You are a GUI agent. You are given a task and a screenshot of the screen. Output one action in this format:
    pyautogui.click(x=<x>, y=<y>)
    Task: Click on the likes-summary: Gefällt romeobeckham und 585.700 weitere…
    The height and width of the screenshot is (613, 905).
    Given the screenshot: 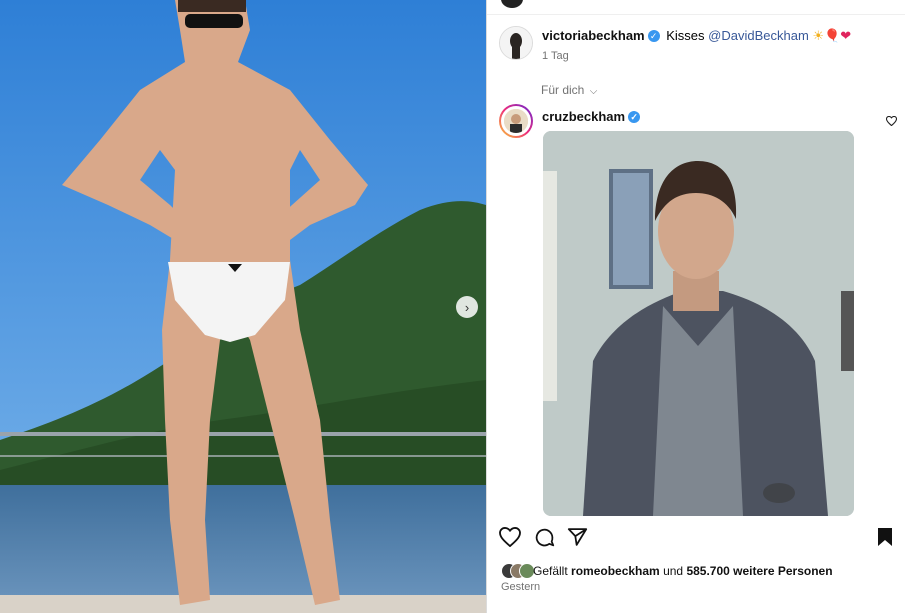 What is the action you would take?
    pyautogui.click(x=701, y=571)
    